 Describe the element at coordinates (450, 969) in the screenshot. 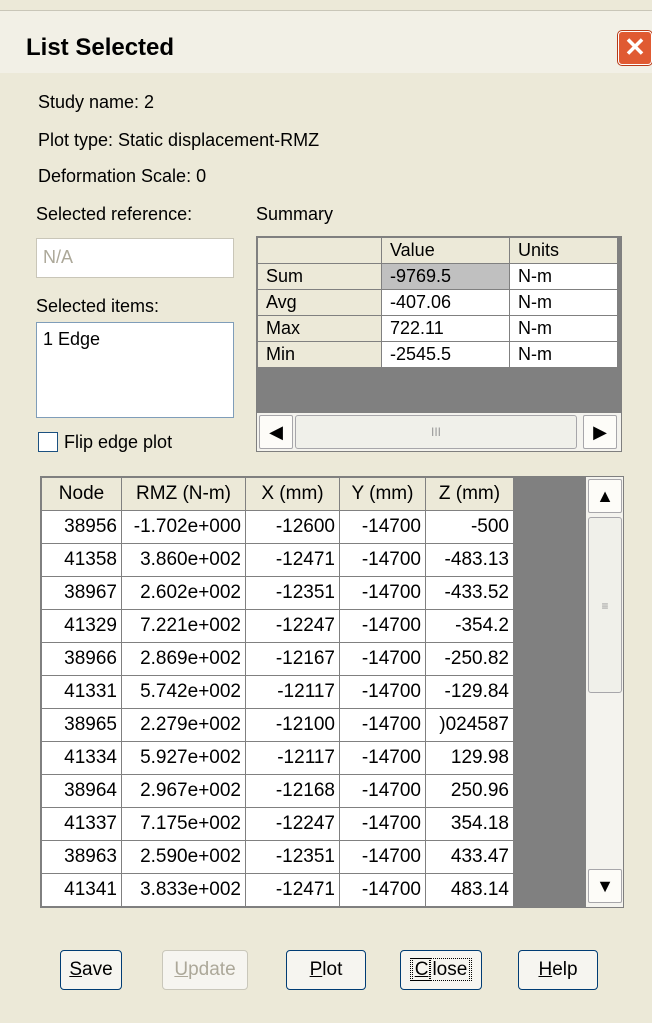

I see `close-label: lose` at that location.